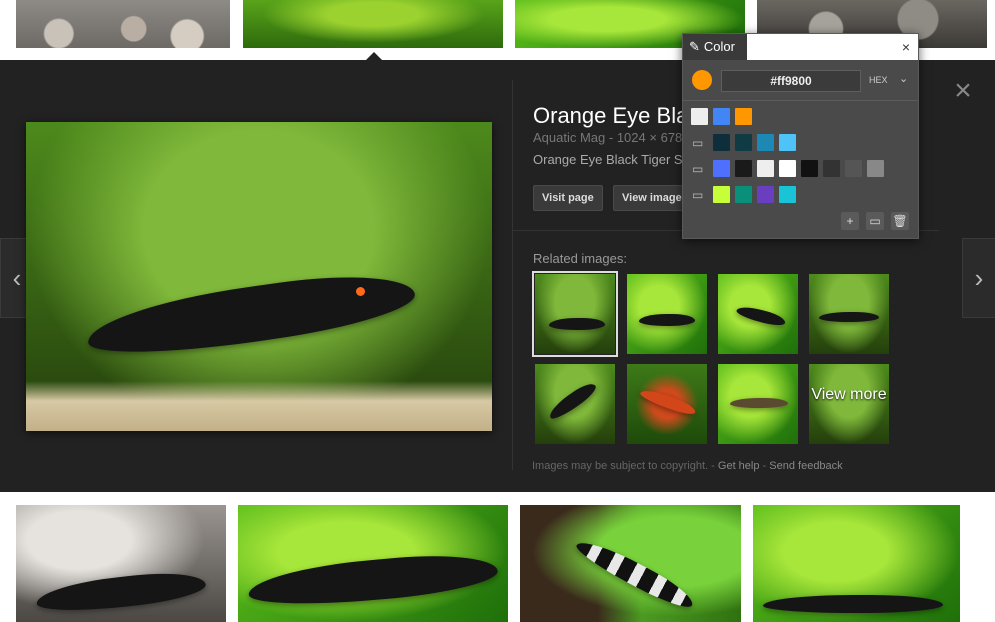  I want to click on eyedropper-icon: ✎, so click(694, 46).